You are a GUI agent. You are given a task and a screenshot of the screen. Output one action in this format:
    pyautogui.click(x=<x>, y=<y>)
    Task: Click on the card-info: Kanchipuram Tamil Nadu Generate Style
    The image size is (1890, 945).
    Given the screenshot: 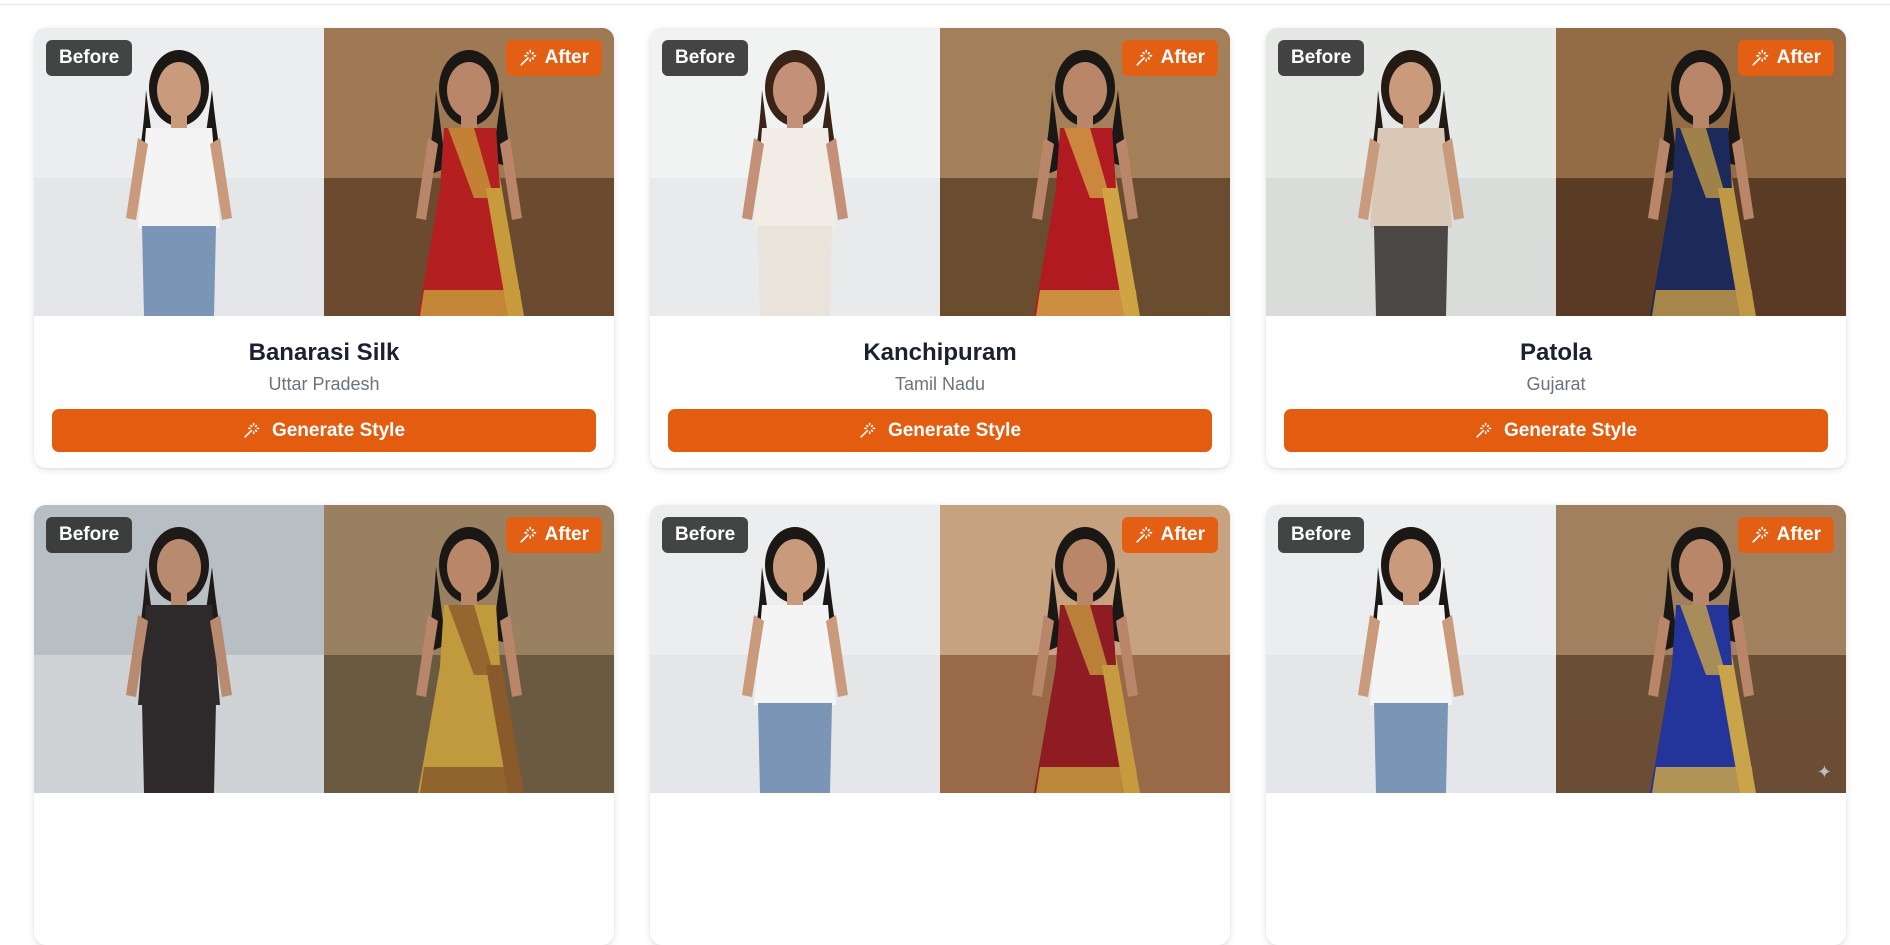 What is the action you would take?
    pyautogui.click(x=940, y=384)
    